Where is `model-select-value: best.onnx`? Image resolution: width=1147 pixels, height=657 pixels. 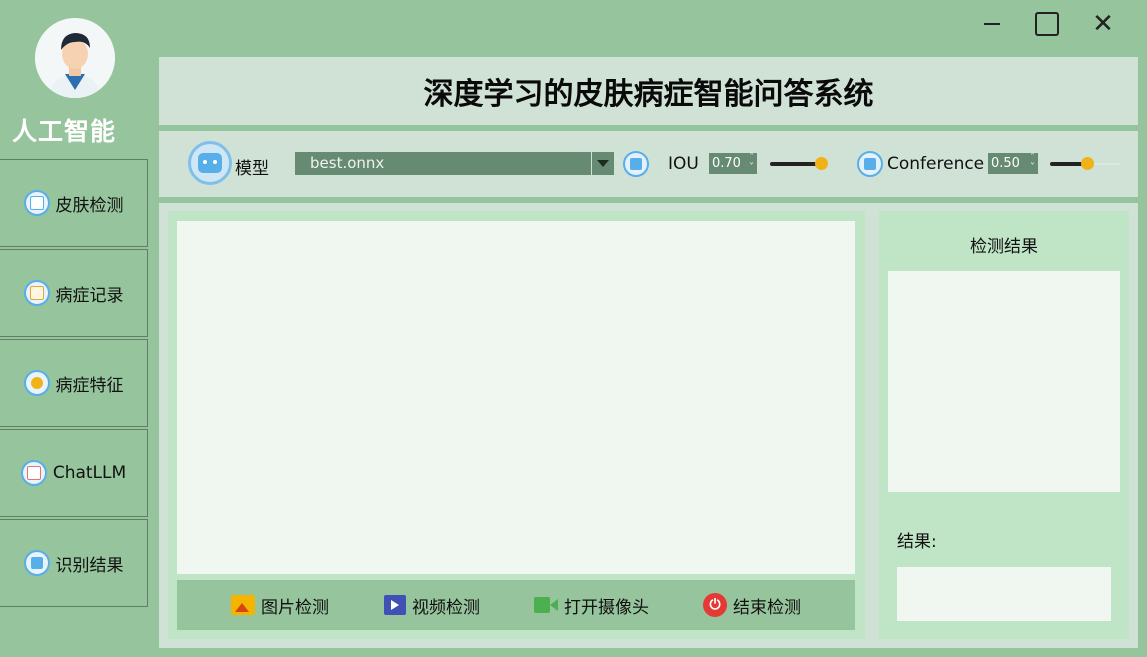 model-select-value: best.onnx is located at coordinates (347, 163).